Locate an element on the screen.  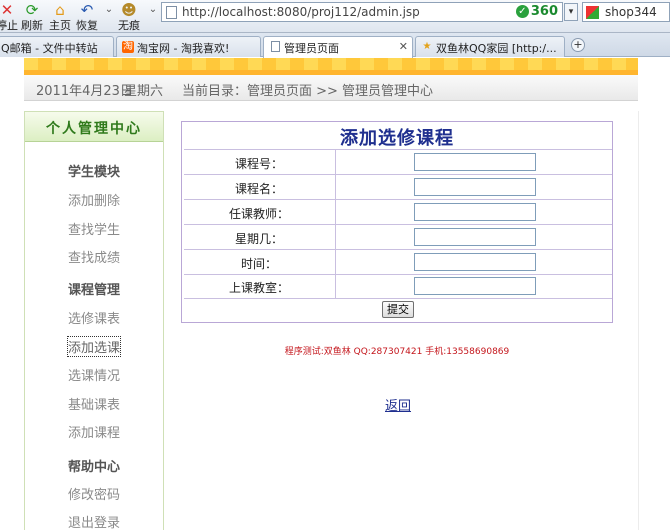
security-badge: ✓ 360 is located at coordinates (536, 11).